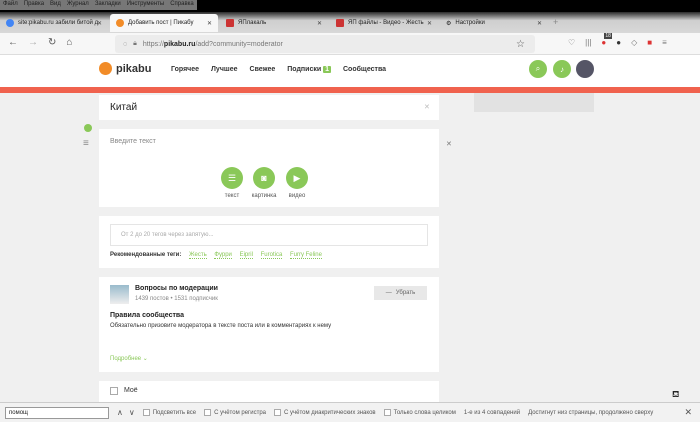 This screenshot has width=700, height=422. Describe the element at coordinates (252, 23) in the screenshot. I see `tab-label: ЯПлакаль` at that location.